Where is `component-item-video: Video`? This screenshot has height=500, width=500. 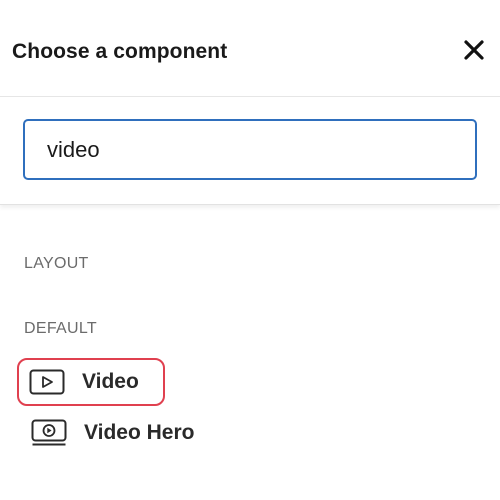
component-item-video: Video is located at coordinates (91, 382).